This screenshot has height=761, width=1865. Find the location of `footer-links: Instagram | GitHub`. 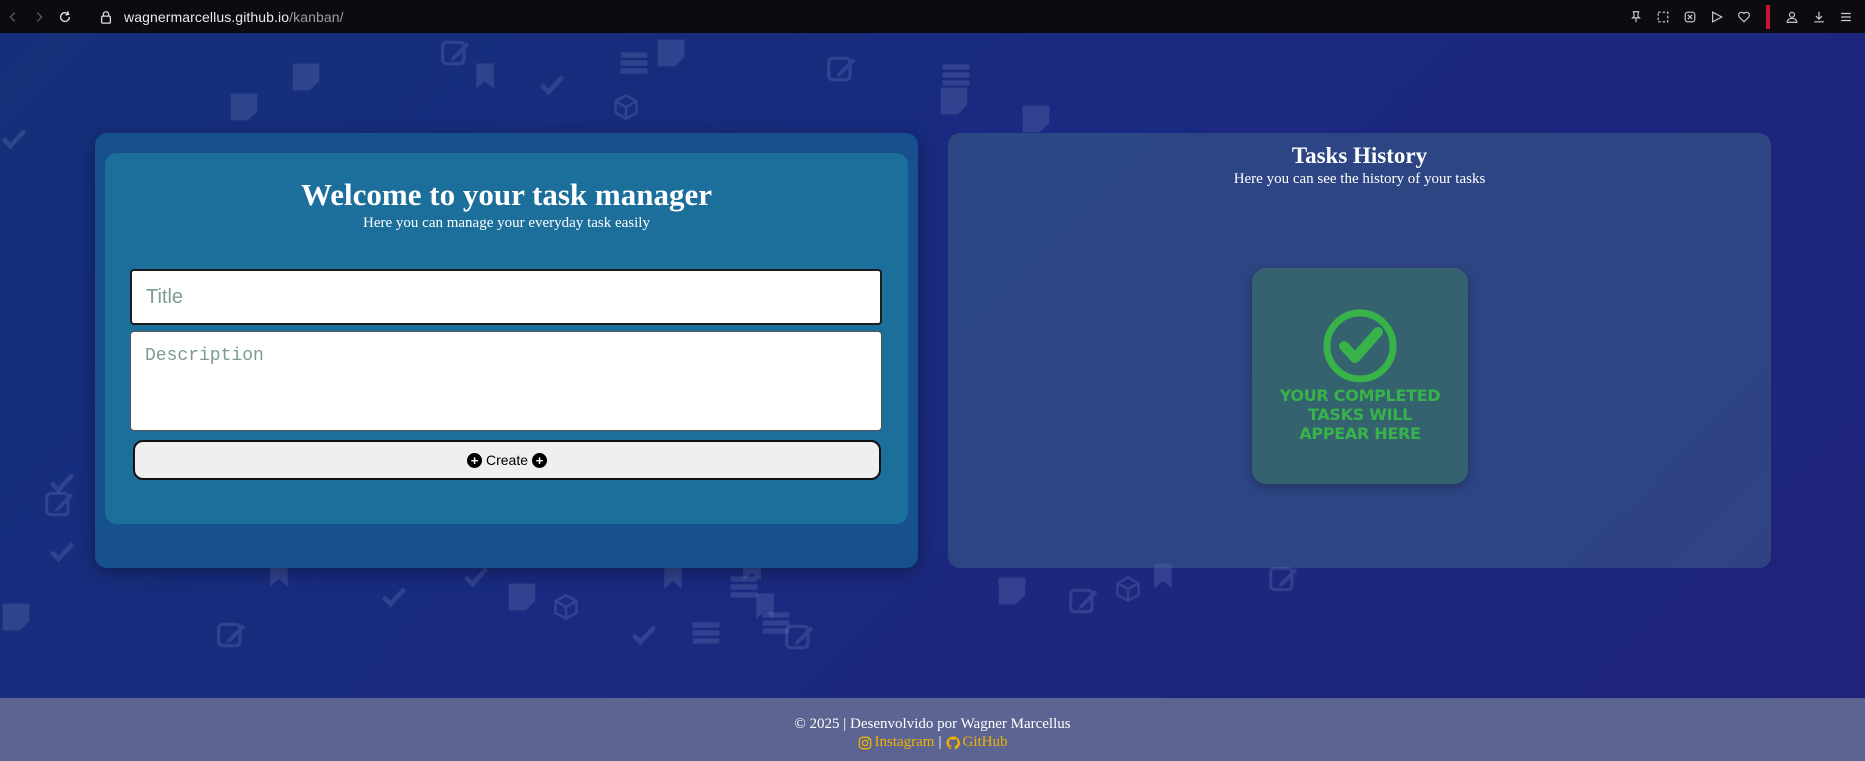

footer-links: Instagram | GitHub is located at coordinates (932, 742).